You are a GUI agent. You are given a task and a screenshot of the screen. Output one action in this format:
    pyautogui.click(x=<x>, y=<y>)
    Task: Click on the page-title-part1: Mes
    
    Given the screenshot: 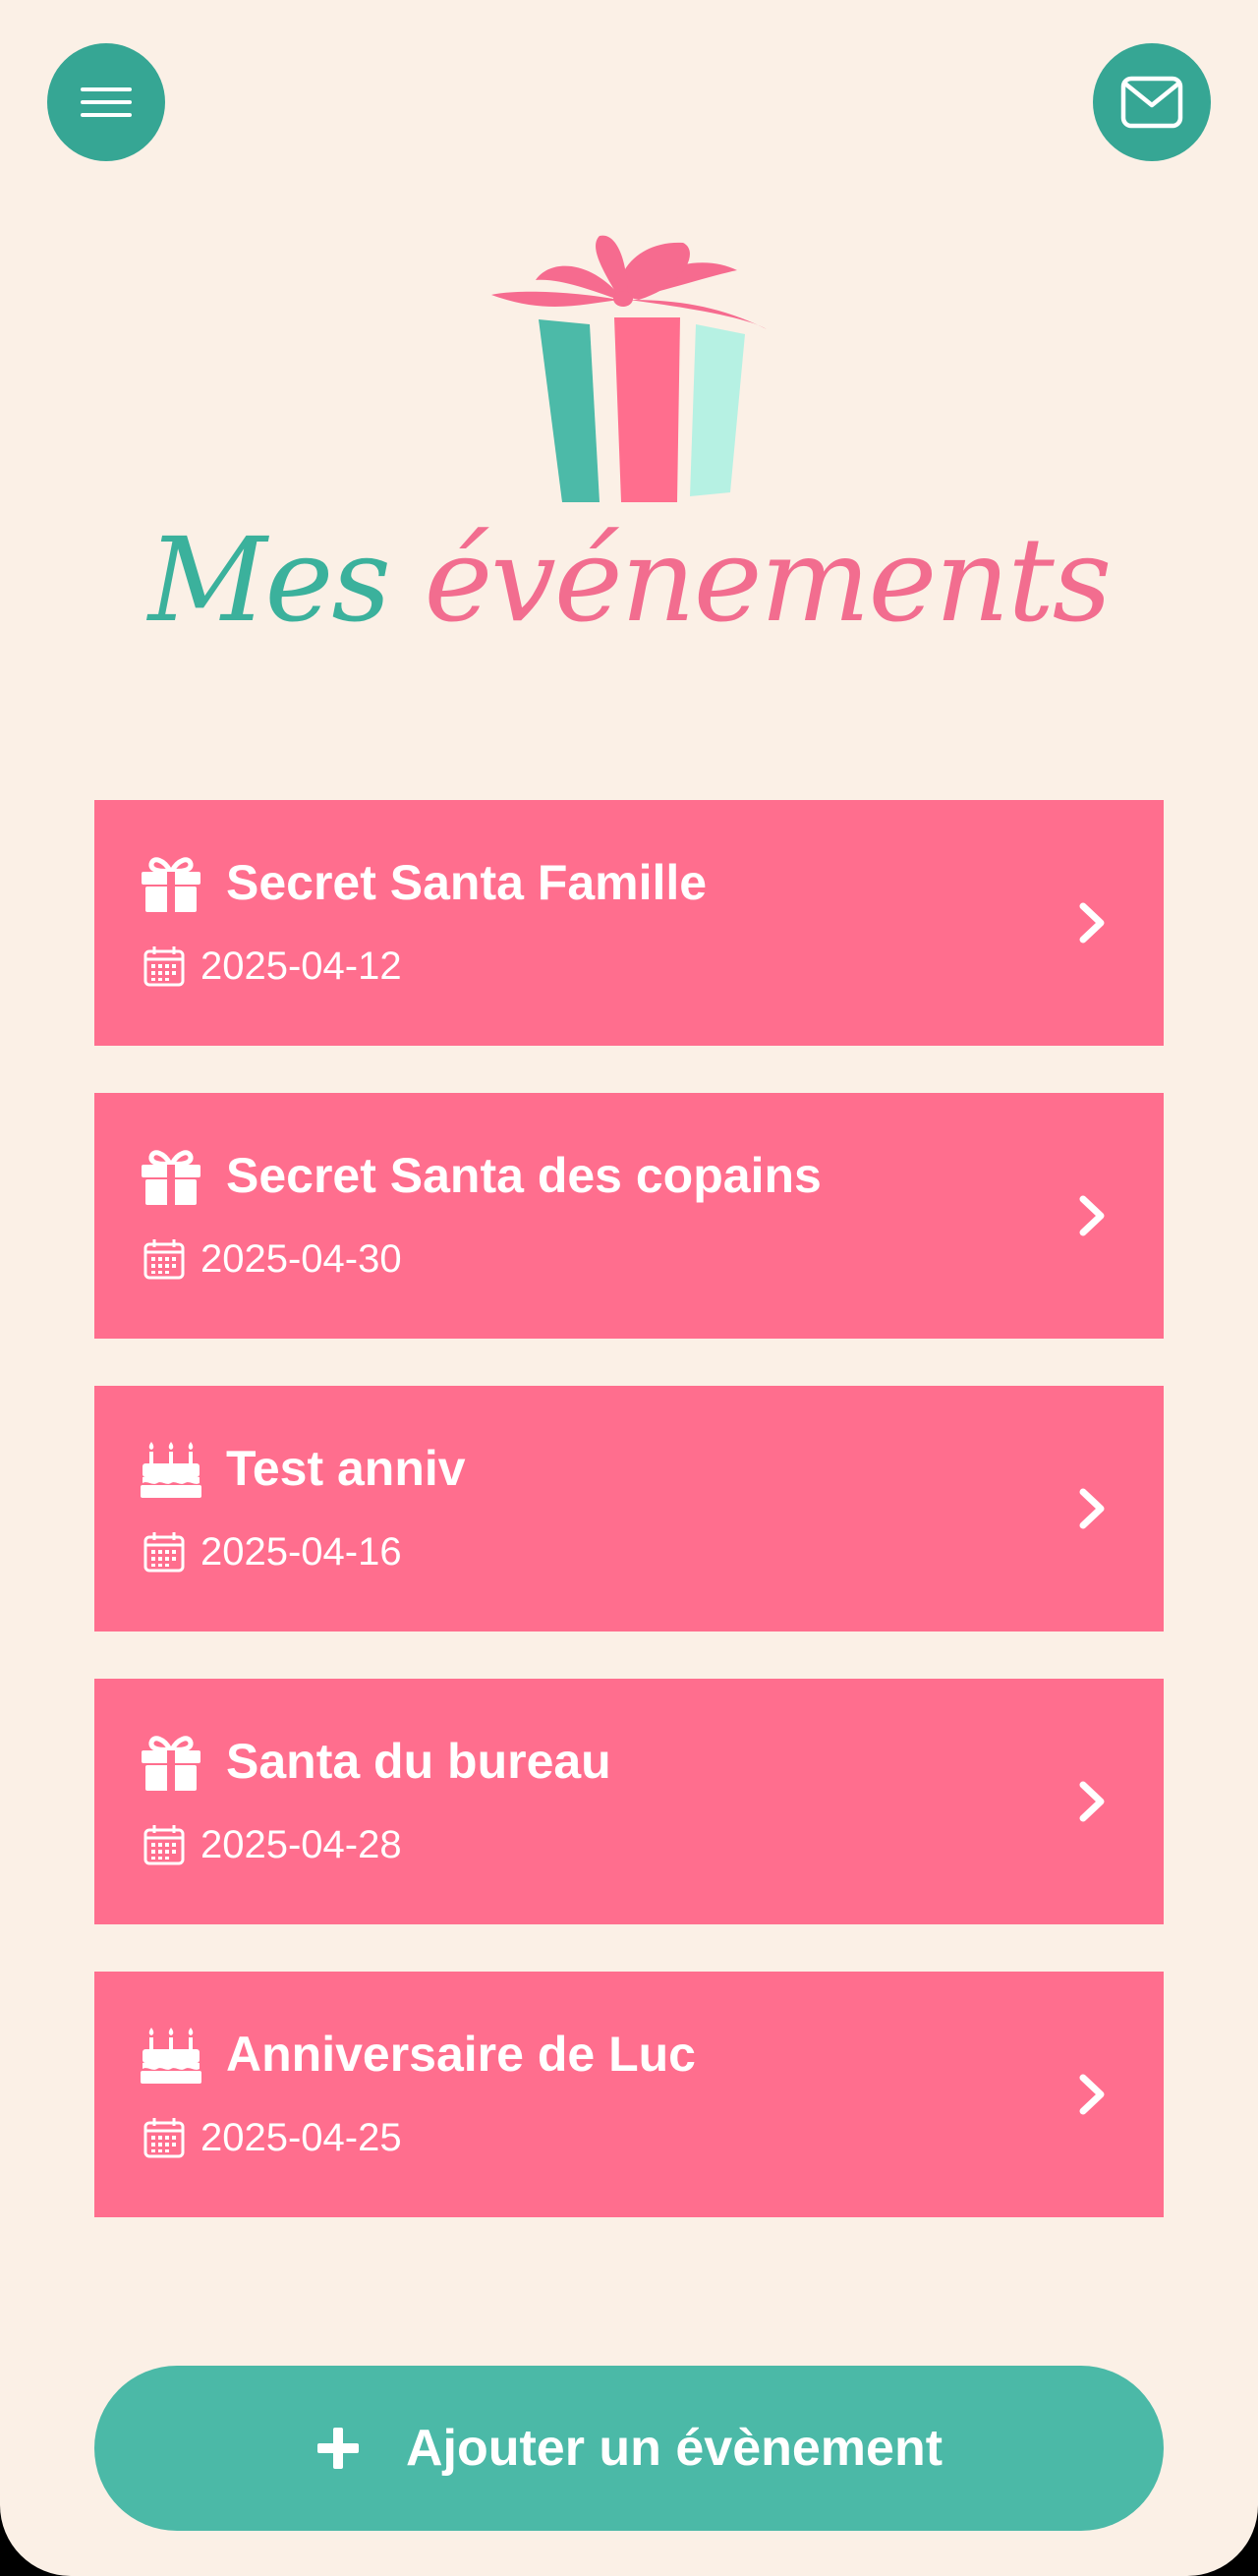 What is the action you would take?
    pyautogui.click(x=269, y=580)
    